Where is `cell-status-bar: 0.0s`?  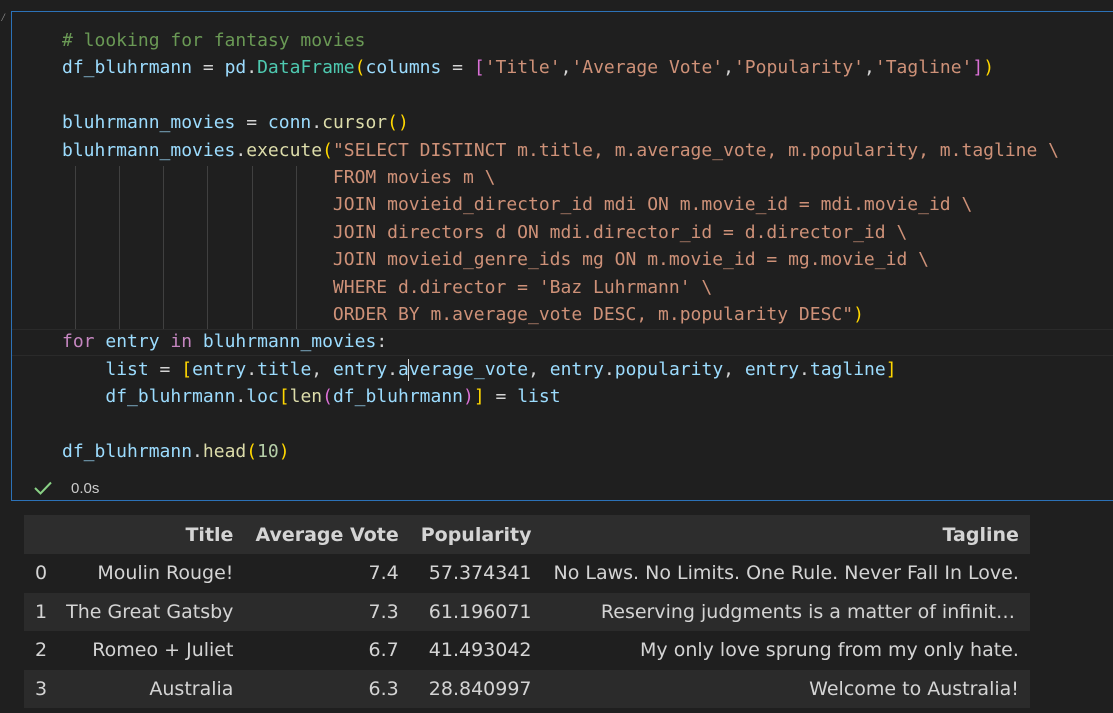 cell-status-bar: 0.0s is located at coordinates (55, 488).